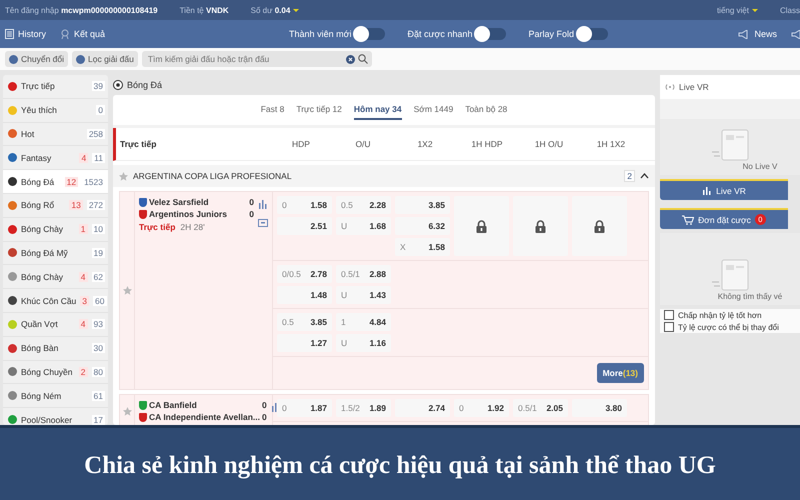  I want to click on column-header: 1H O/U, so click(549, 144).